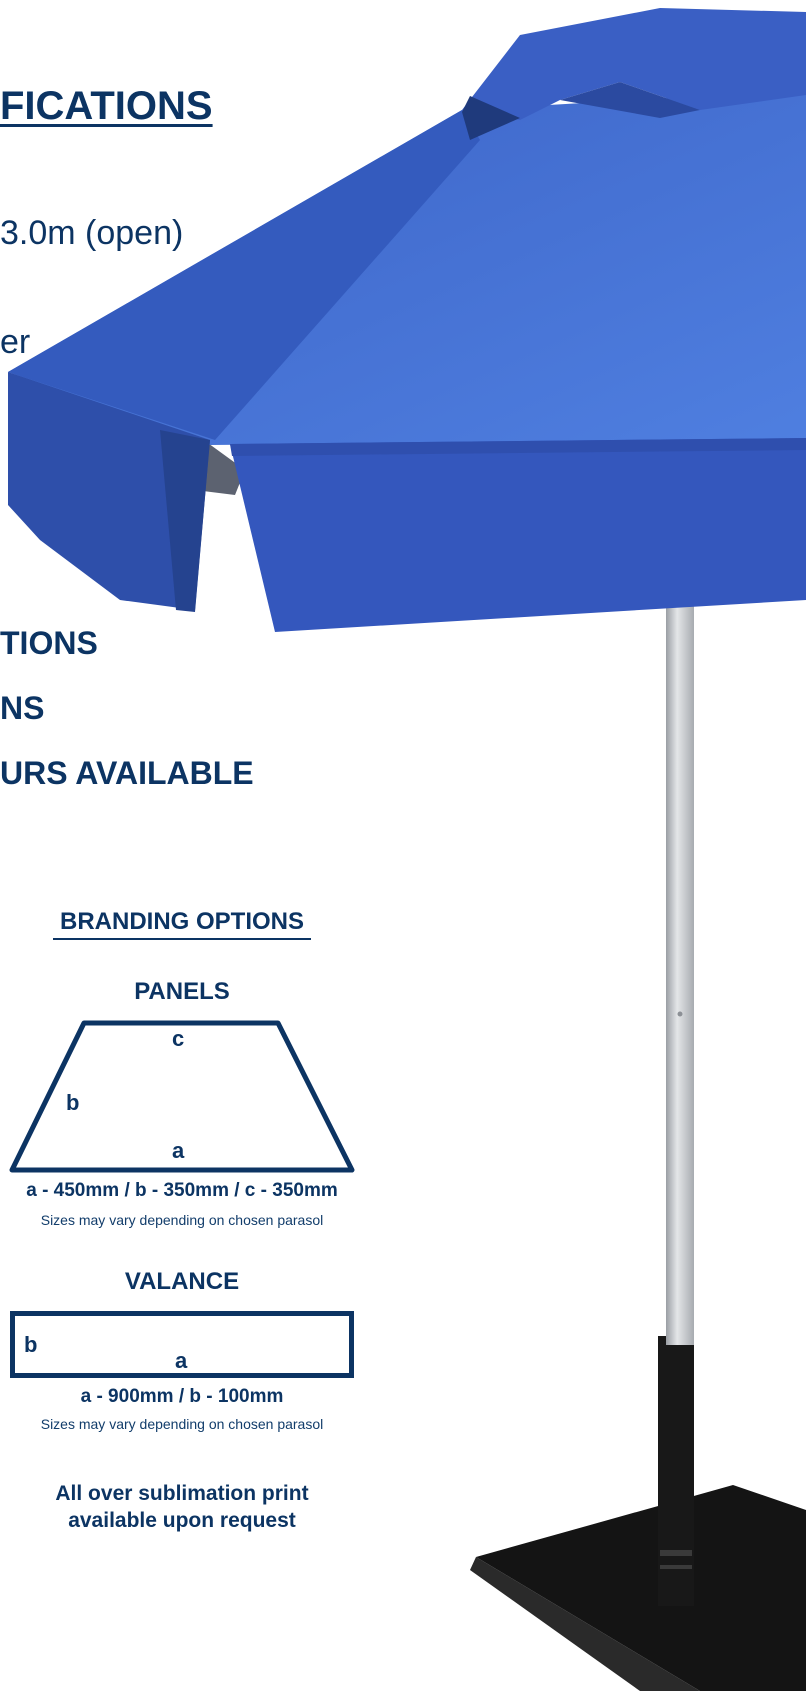 This screenshot has width=806, height=1691. What do you see at coordinates (182, 1190) in the screenshot?
I see `panel-dimensions: a - 450mm / b - 350mm / c - 350mm` at bounding box center [182, 1190].